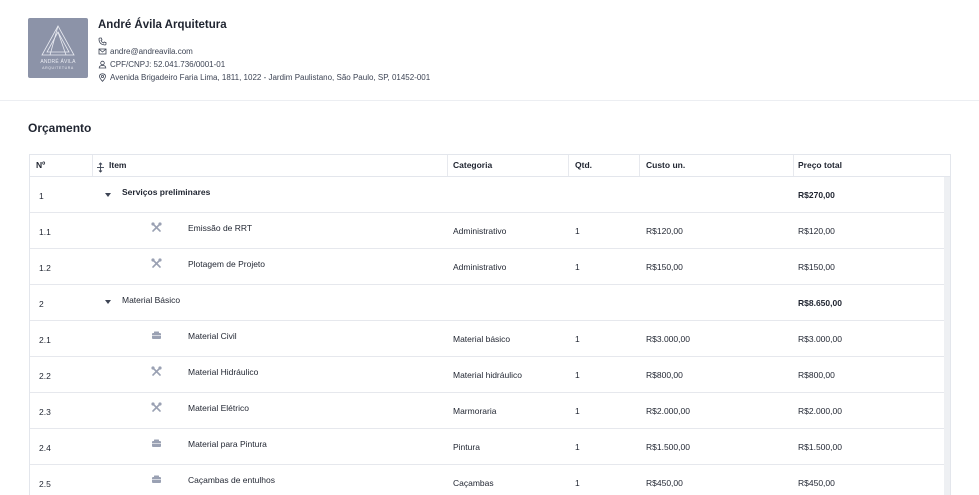 The width and height of the screenshot is (979, 495). I want to click on row-num: 2.2, so click(45, 376).